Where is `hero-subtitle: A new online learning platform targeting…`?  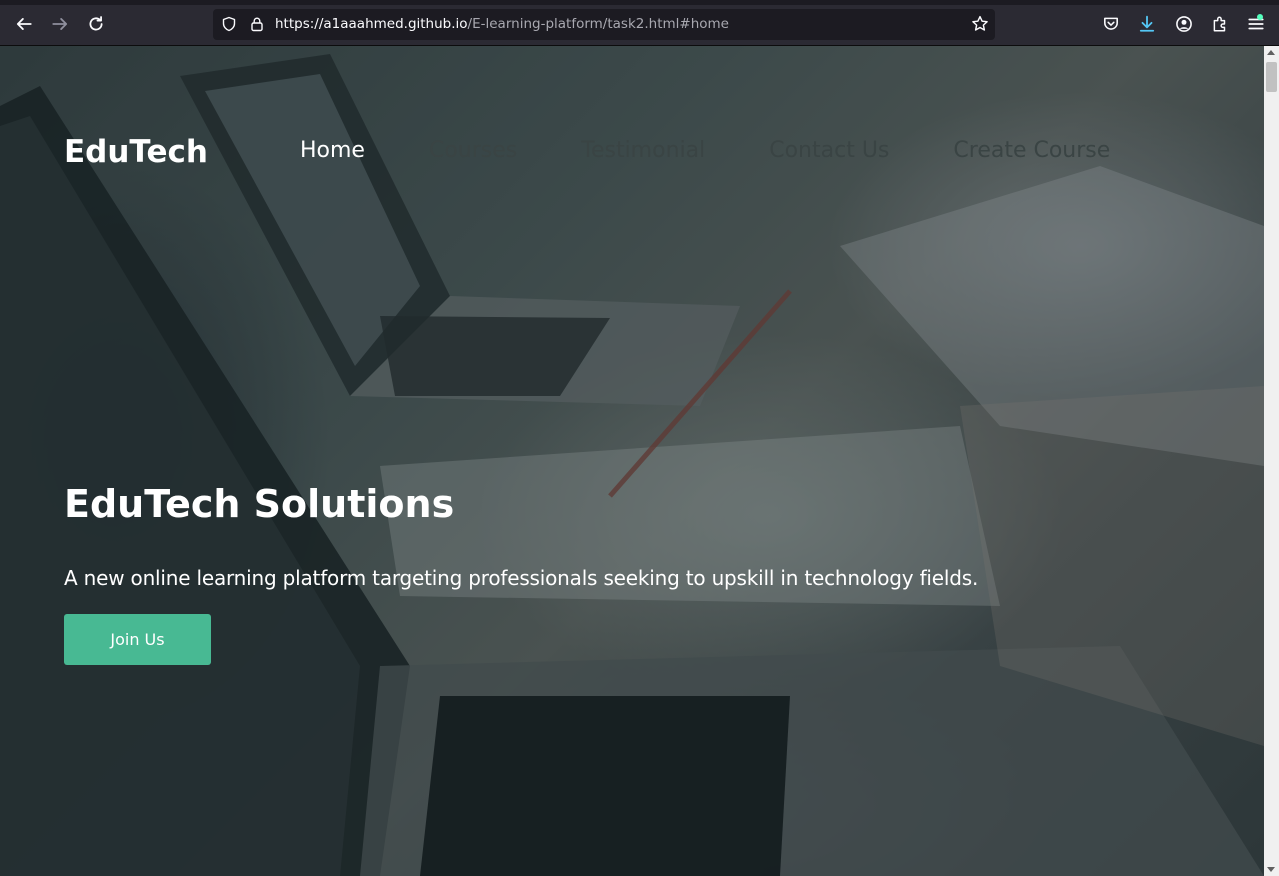
hero-subtitle: A new online learning platform targeting… is located at coordinates (521, 578).